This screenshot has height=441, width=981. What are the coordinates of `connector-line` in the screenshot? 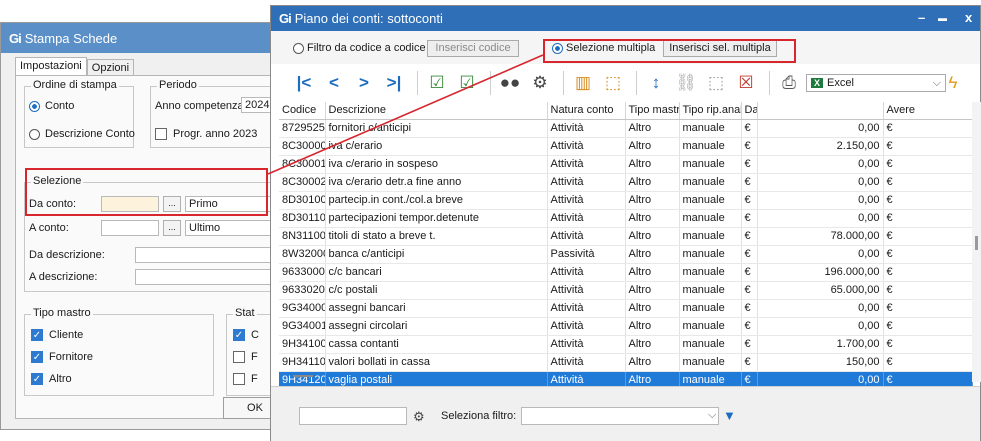 It's located at (405, 114).